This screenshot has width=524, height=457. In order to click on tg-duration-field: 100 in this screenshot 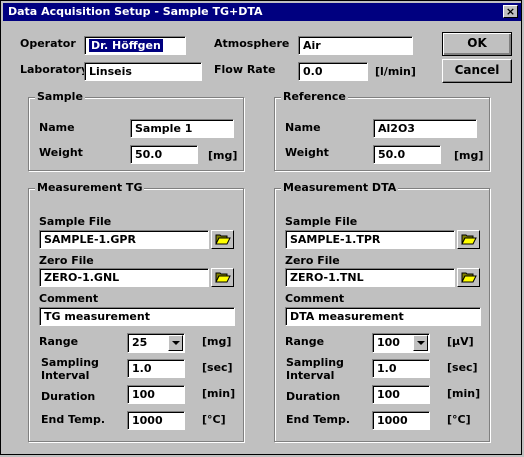, I will do `click(156, 394)`.